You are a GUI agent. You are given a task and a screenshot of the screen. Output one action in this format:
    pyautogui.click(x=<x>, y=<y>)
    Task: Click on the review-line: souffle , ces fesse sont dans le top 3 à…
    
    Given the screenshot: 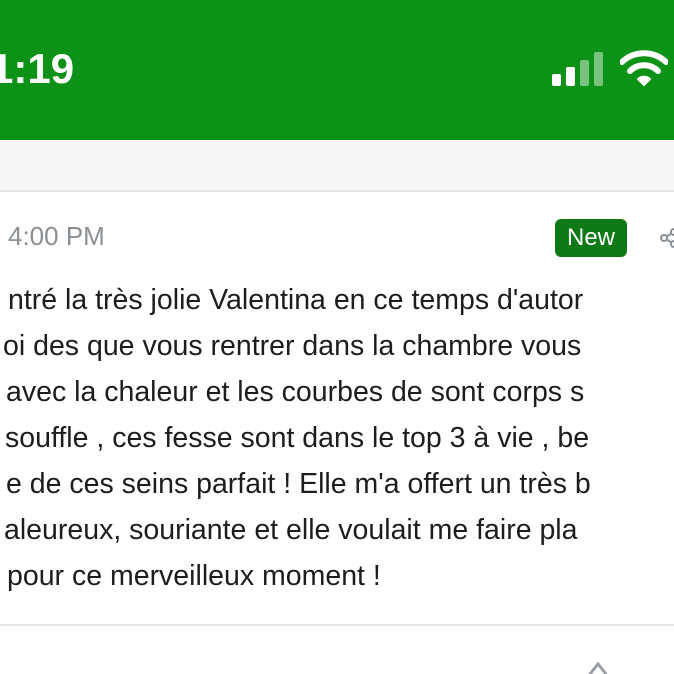 What is the action you would take?
    pyautogui.click(x=297, y=438)
    